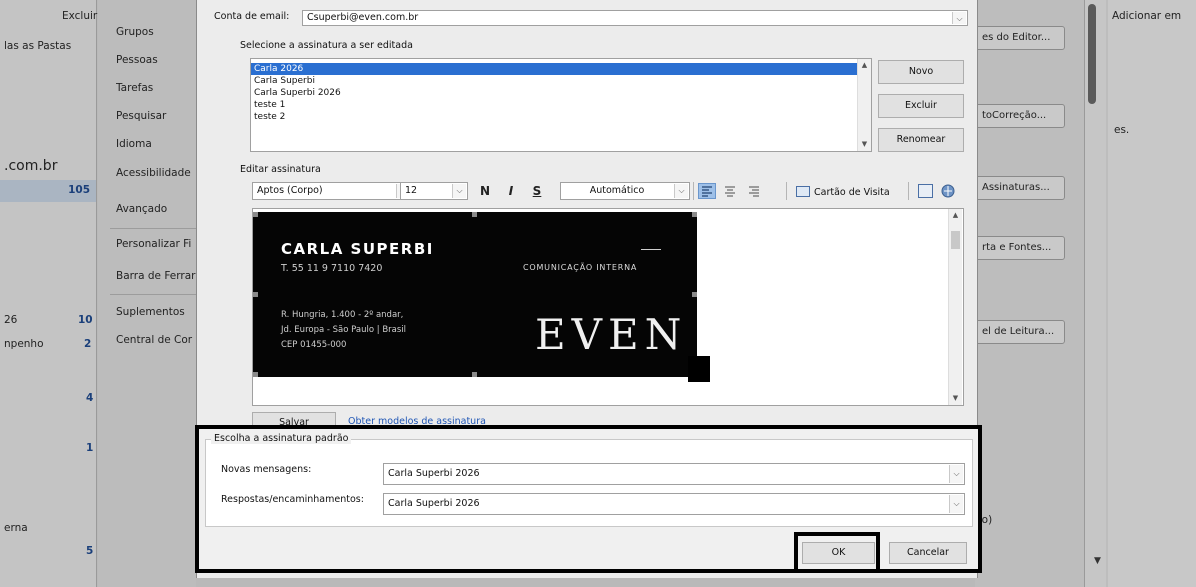  I want to click on all-folders-label: las as Pastas, so click(38, 46).